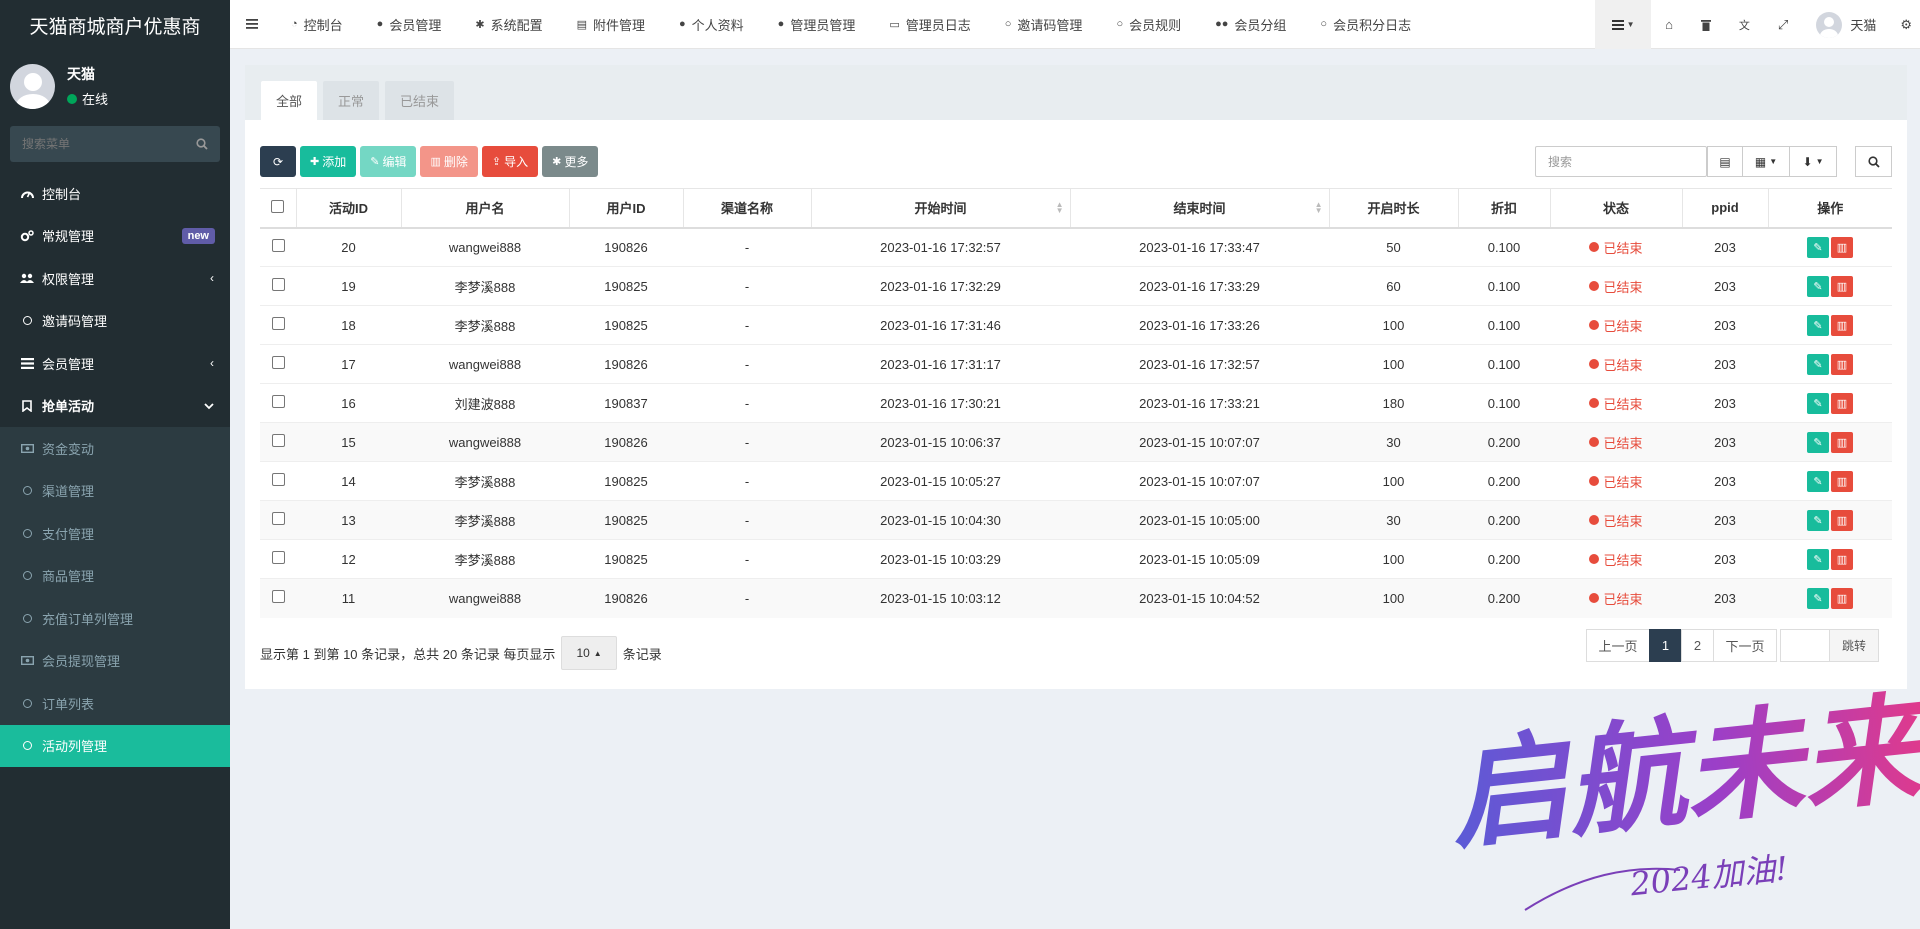 The height and width of the screenshot is (929, 1920). I want to click on sidebar-subitem-recharge: 充值订单列管理, so click(115, 618).